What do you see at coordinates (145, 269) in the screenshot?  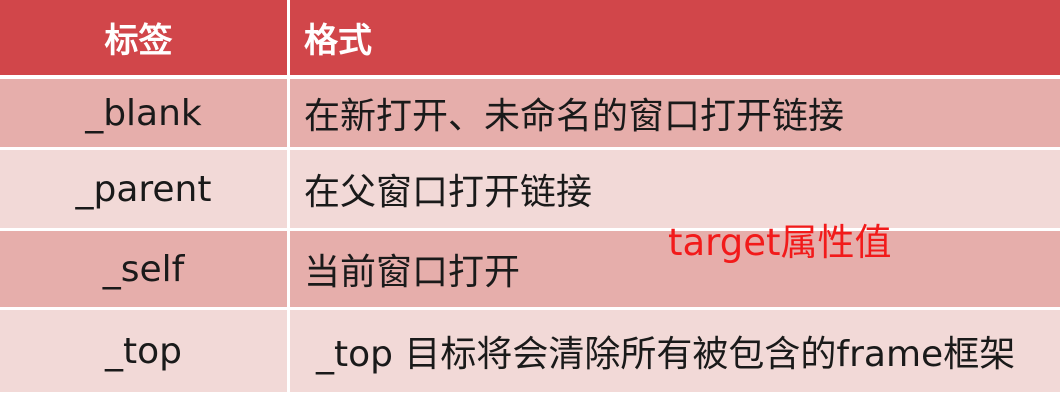 I see `tag-cell-self: _self` at bounding box center [145, 269].